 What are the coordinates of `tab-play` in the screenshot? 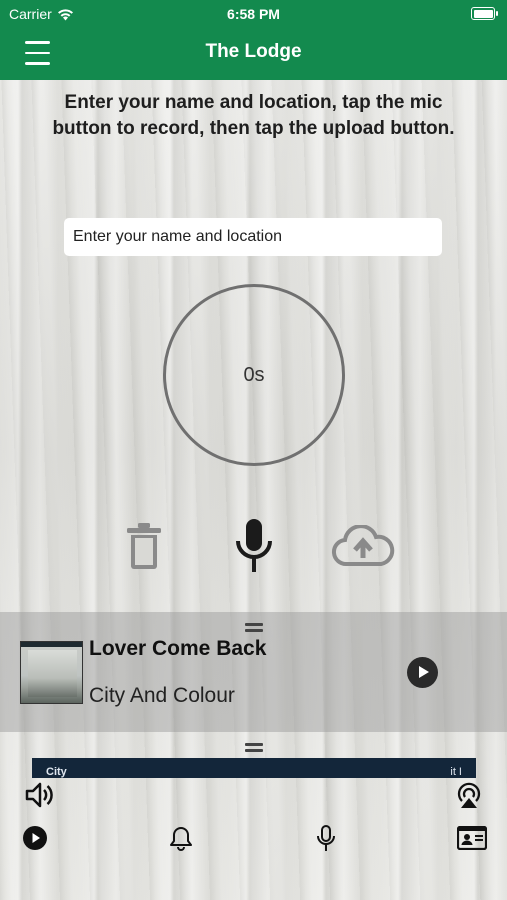 It's located at (35, 840).